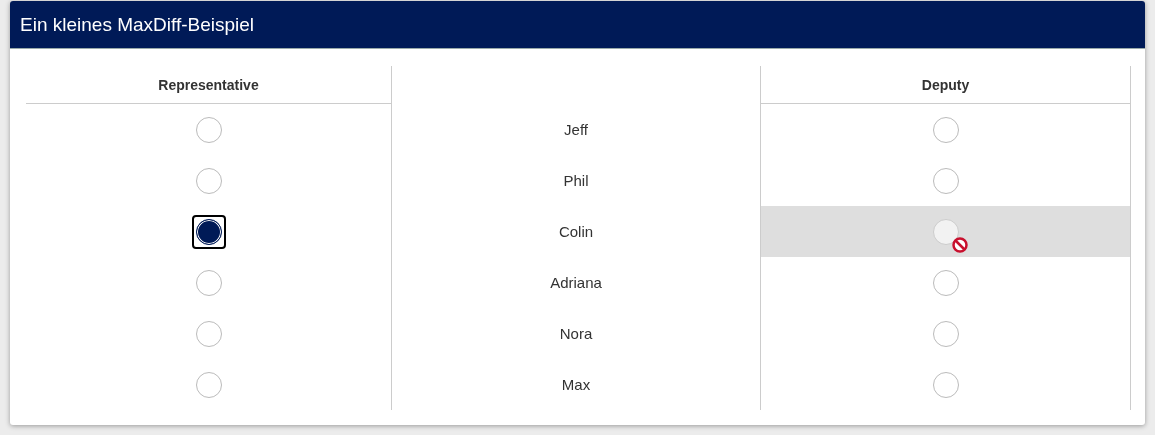  What do you see at coordinates (576, 129) in the screenshot?
I see `item-label: Jeff` at bounding box center [576, 129].